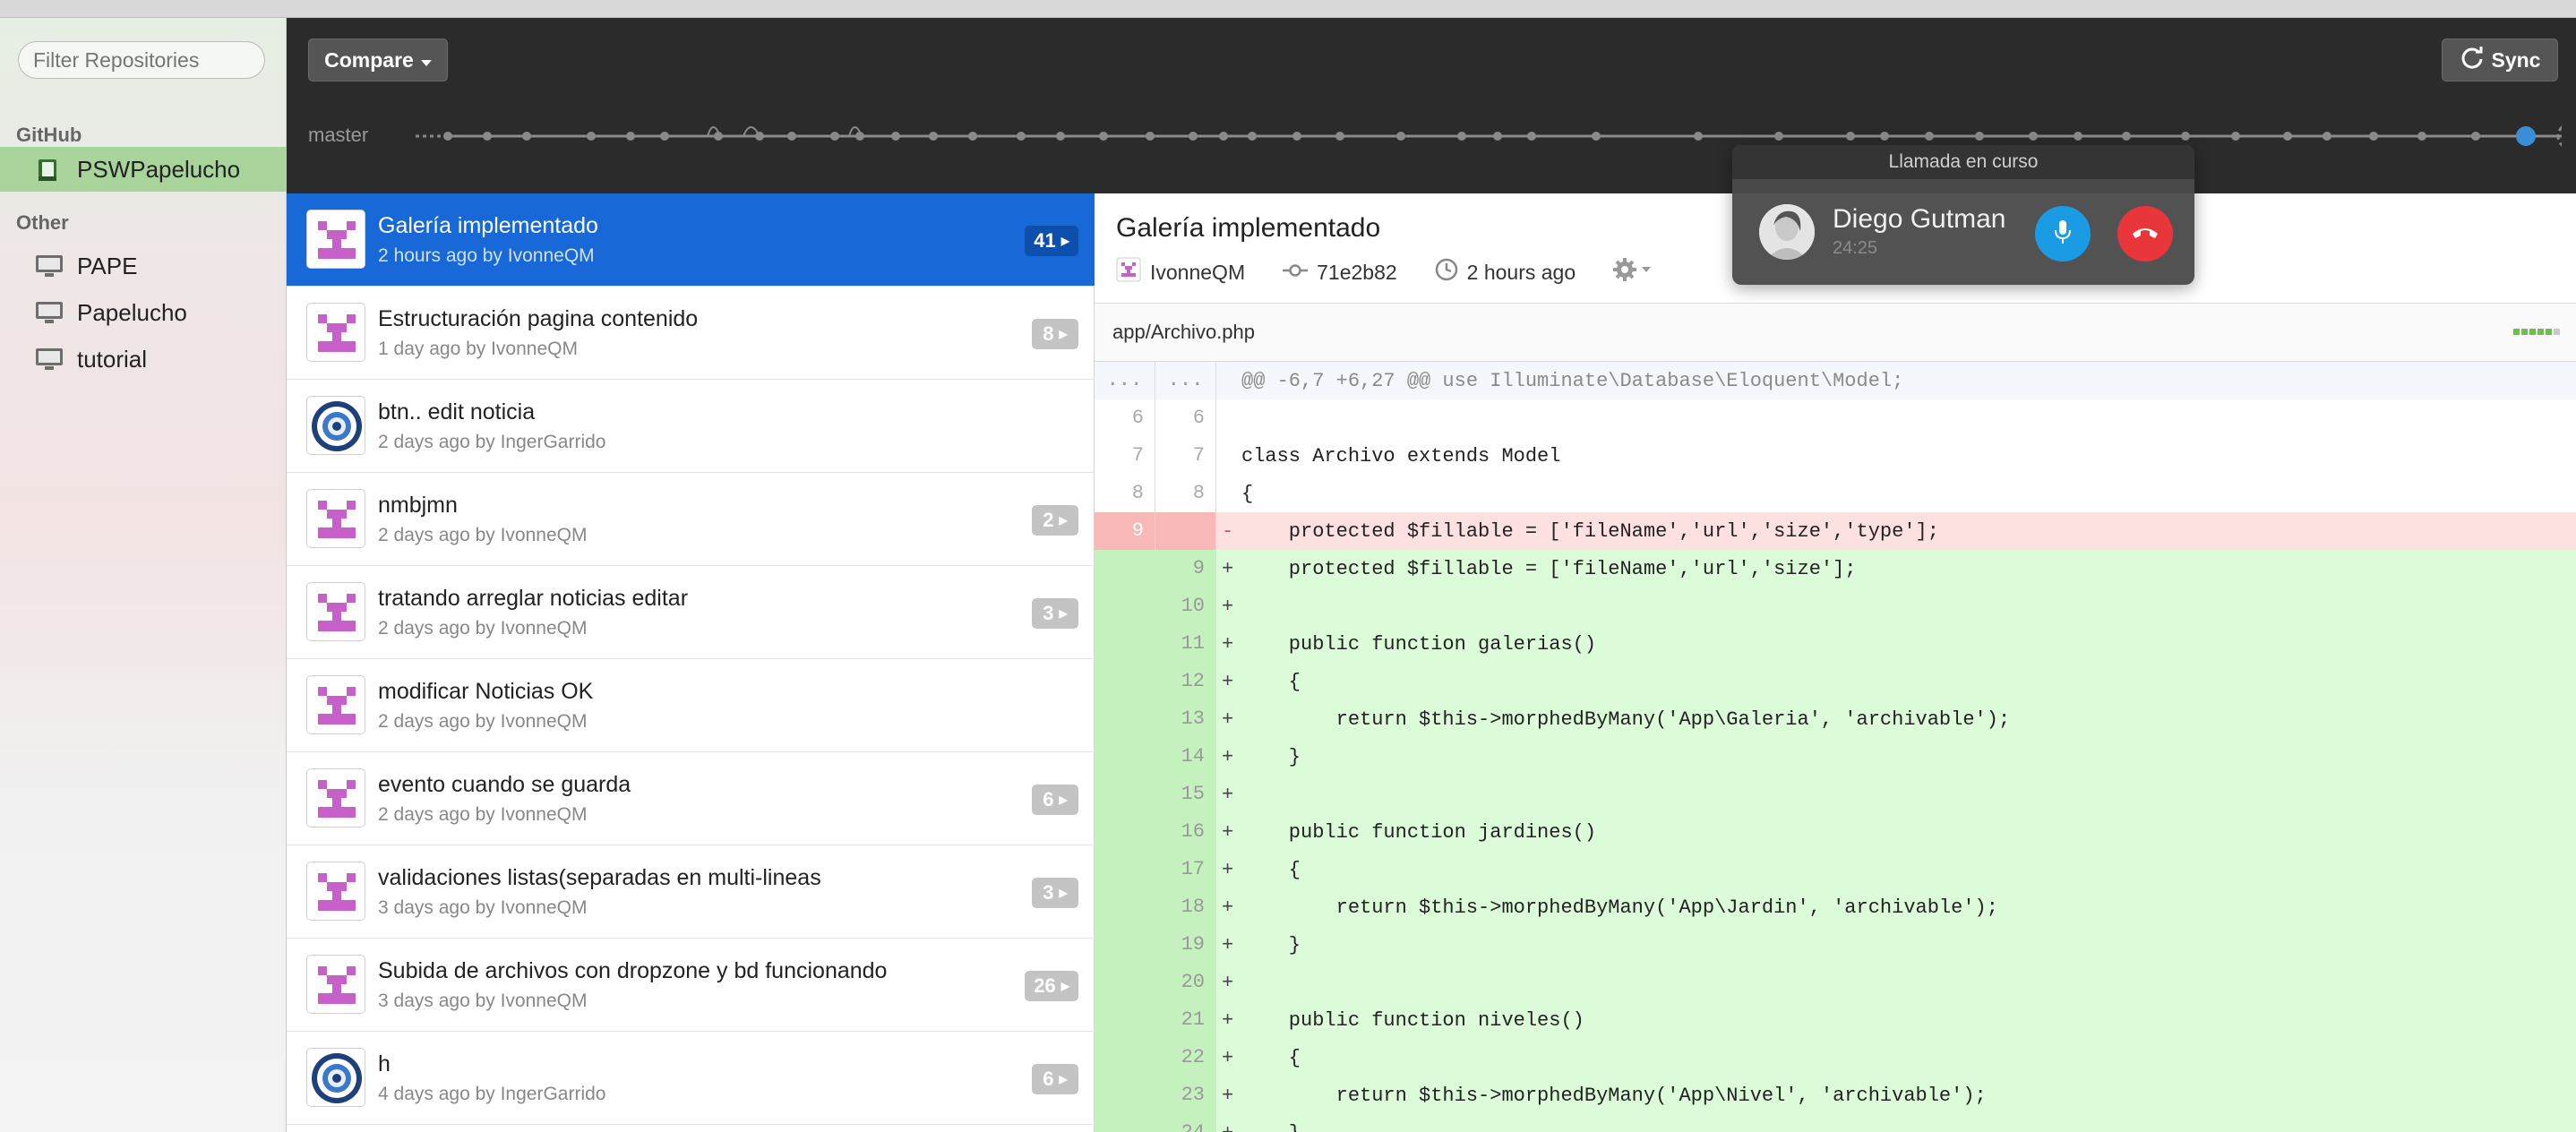 This screenshot has height=1132, width=2576. I want to click on sync-button: Sync, so click(2500, 60).